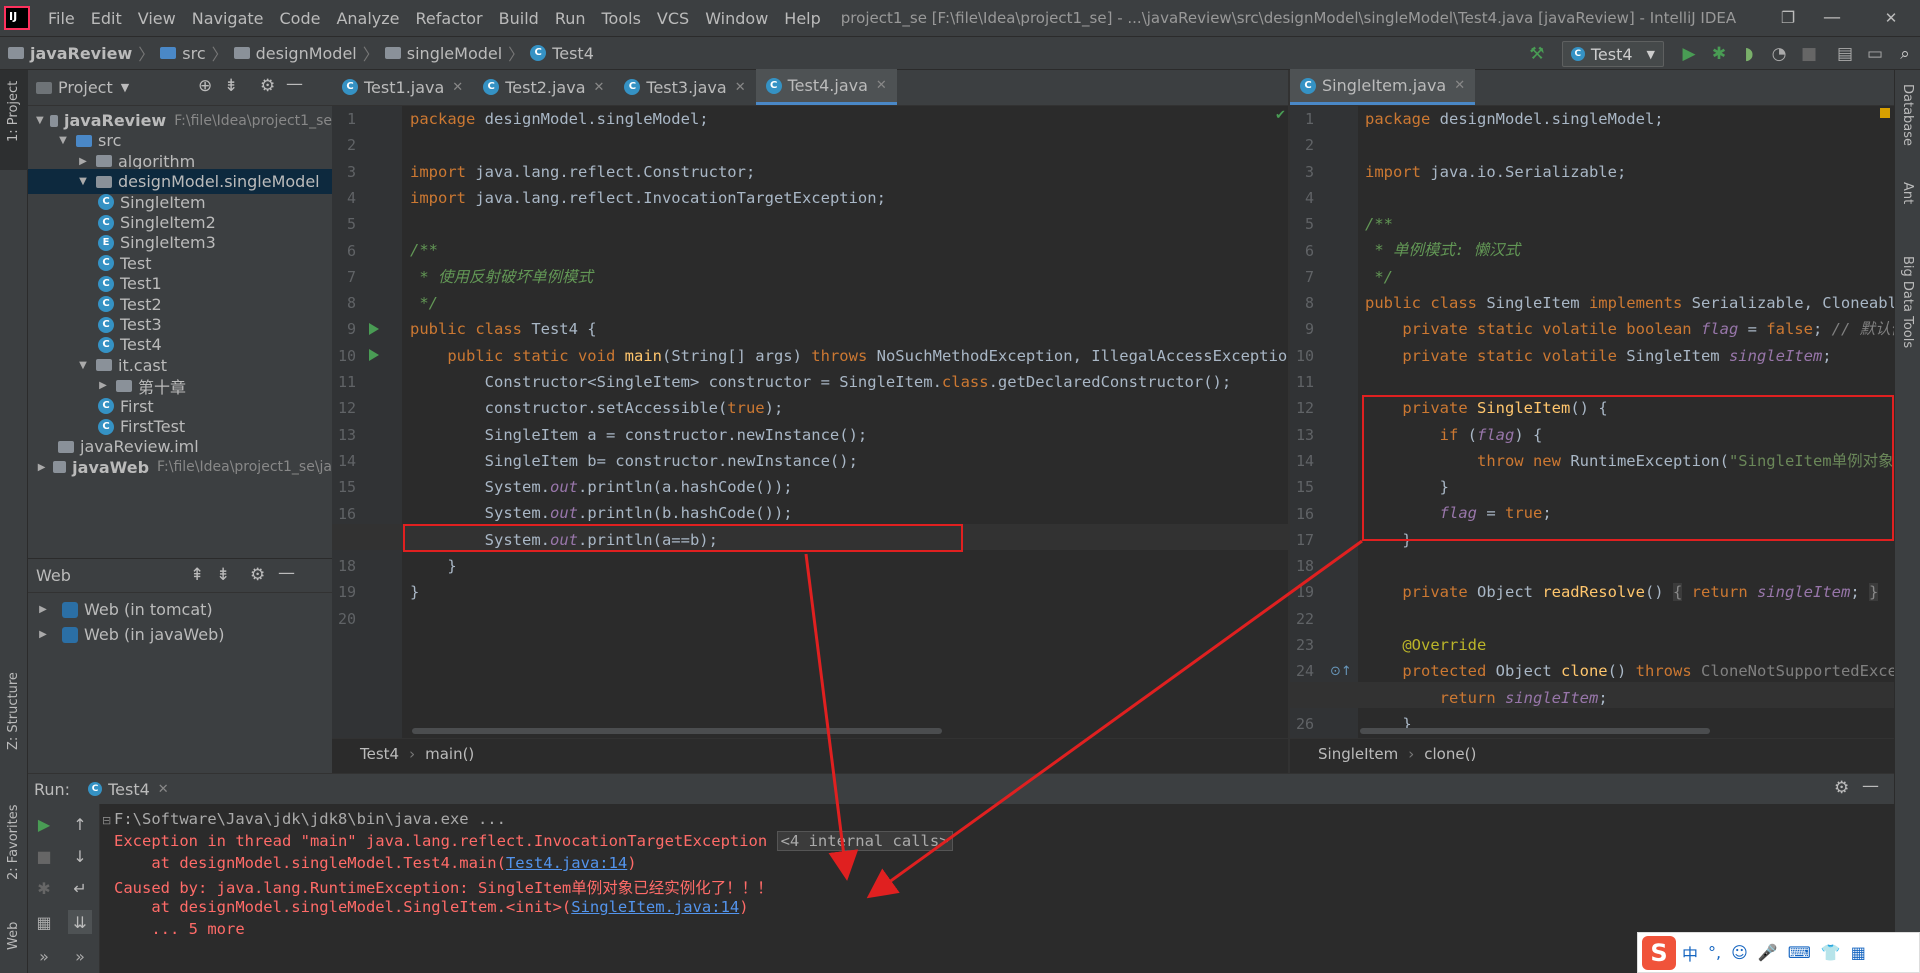  What do you see at coordinates (1749, 54) in the screenshot?
I see `coverage-icon: ◗` at bounding box center [1749, 54].